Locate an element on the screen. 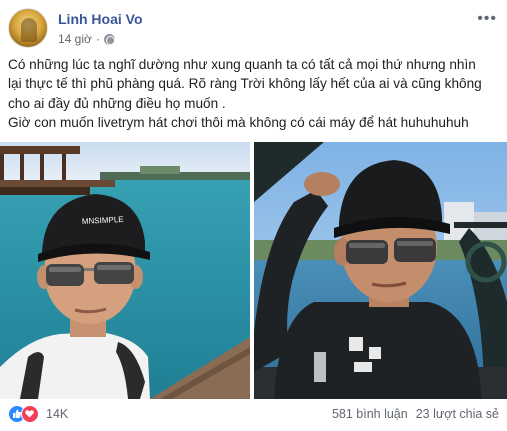 The image size is (507, 431). globe-icon is located at coordinates (109, 39).